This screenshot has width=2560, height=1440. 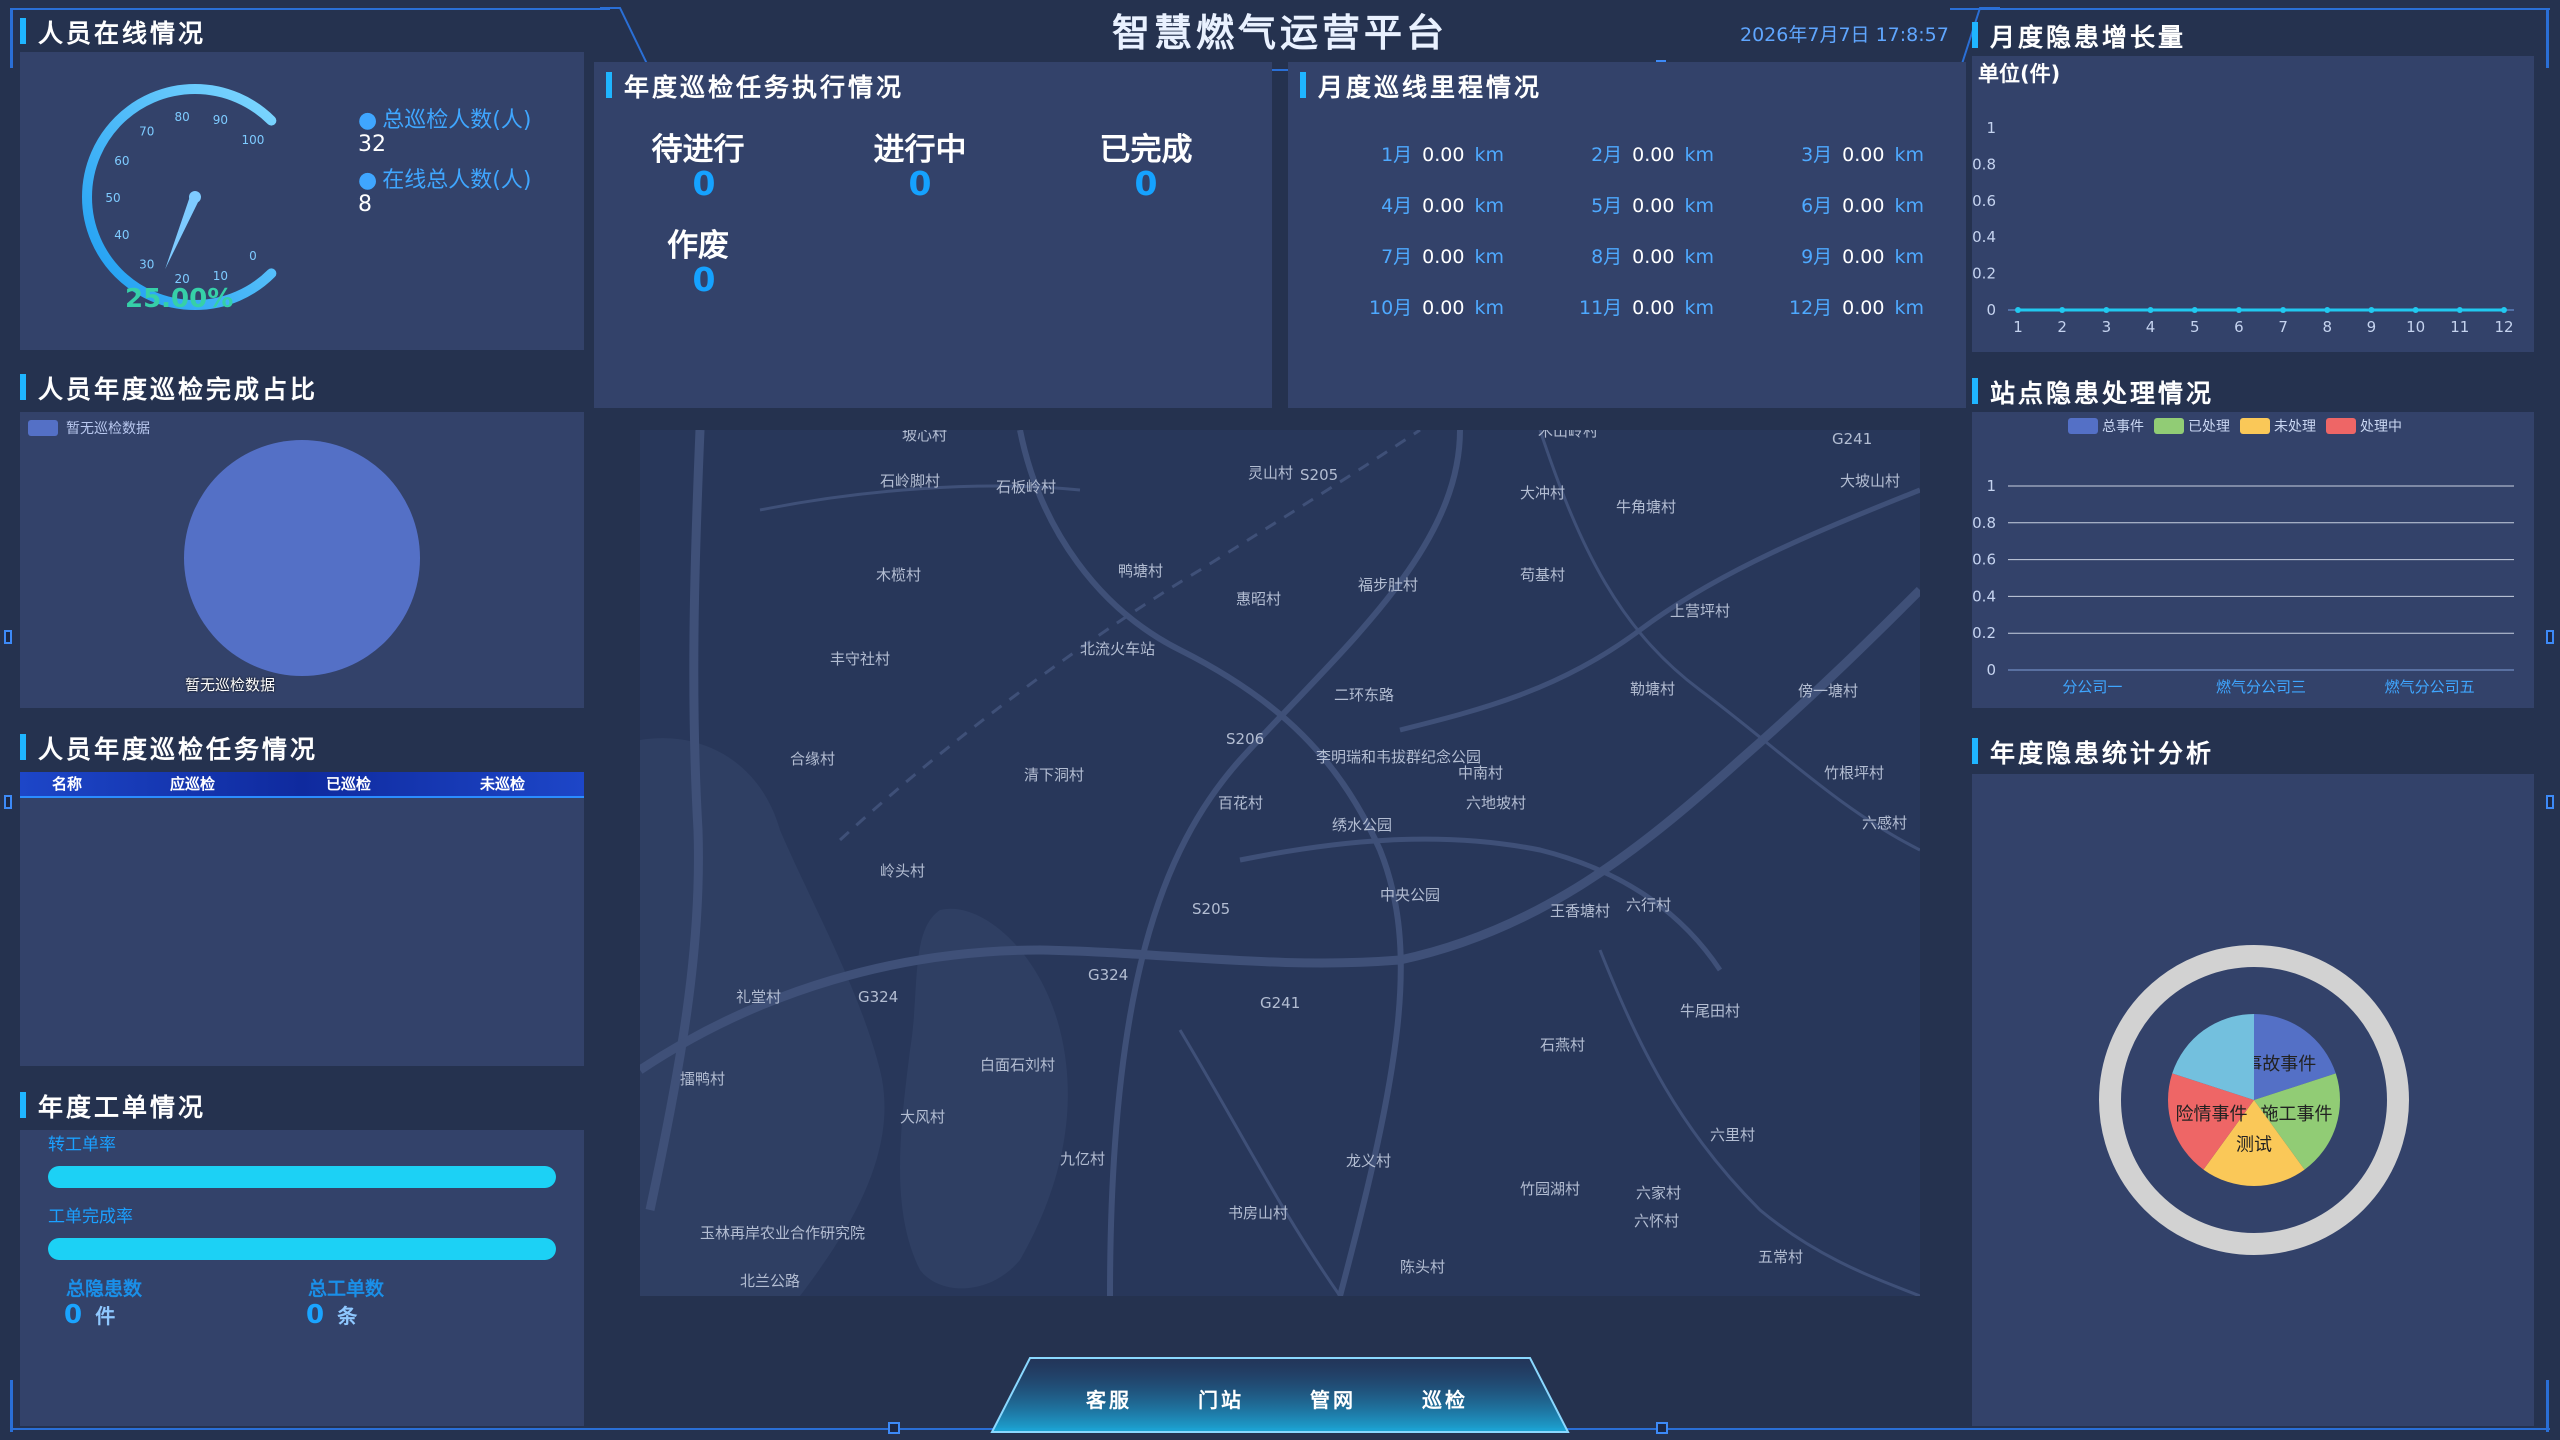 I want to click on completion-pie-label: 暂无巡检数据, so click(x=230, y=685).